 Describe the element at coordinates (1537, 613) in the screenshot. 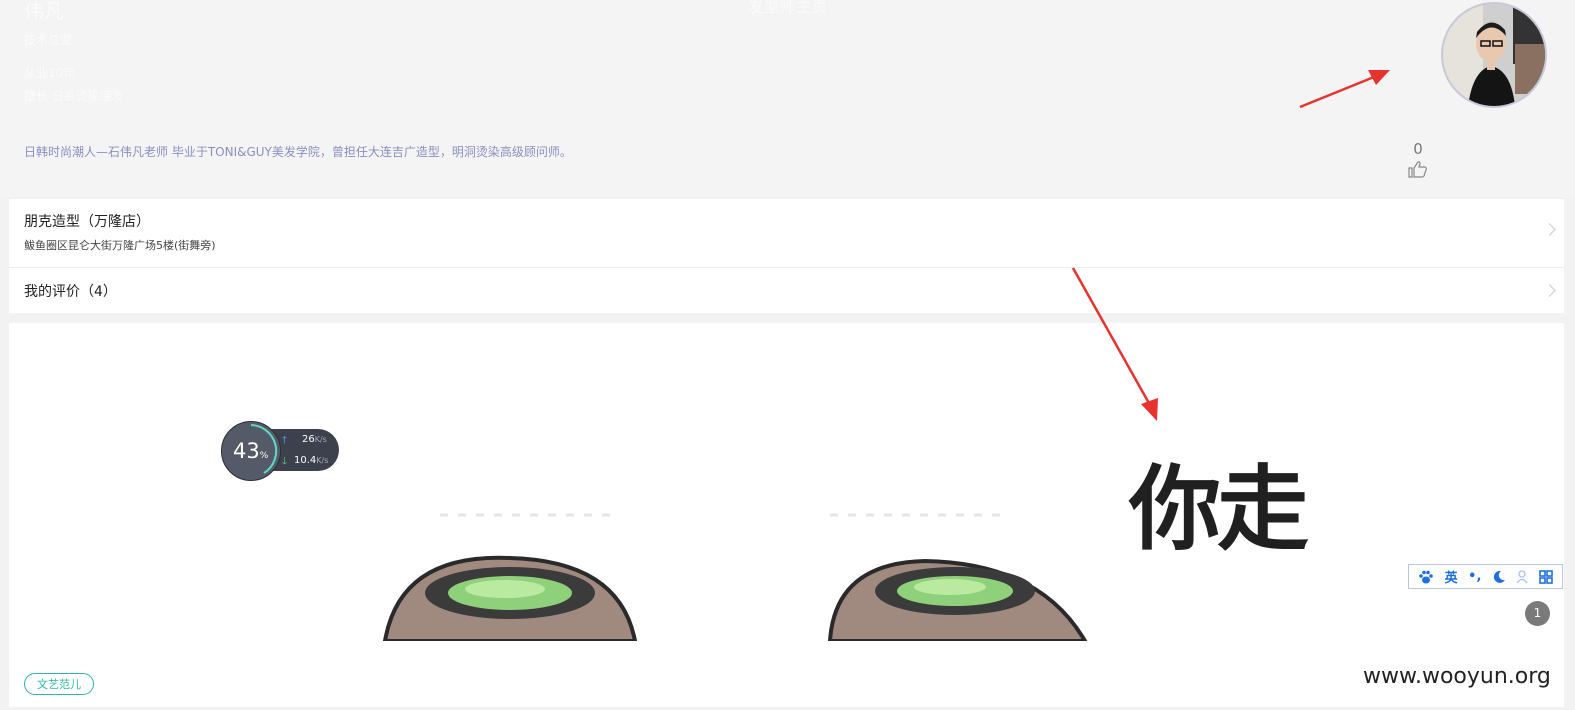

I see `page-badge: 1` at that location.